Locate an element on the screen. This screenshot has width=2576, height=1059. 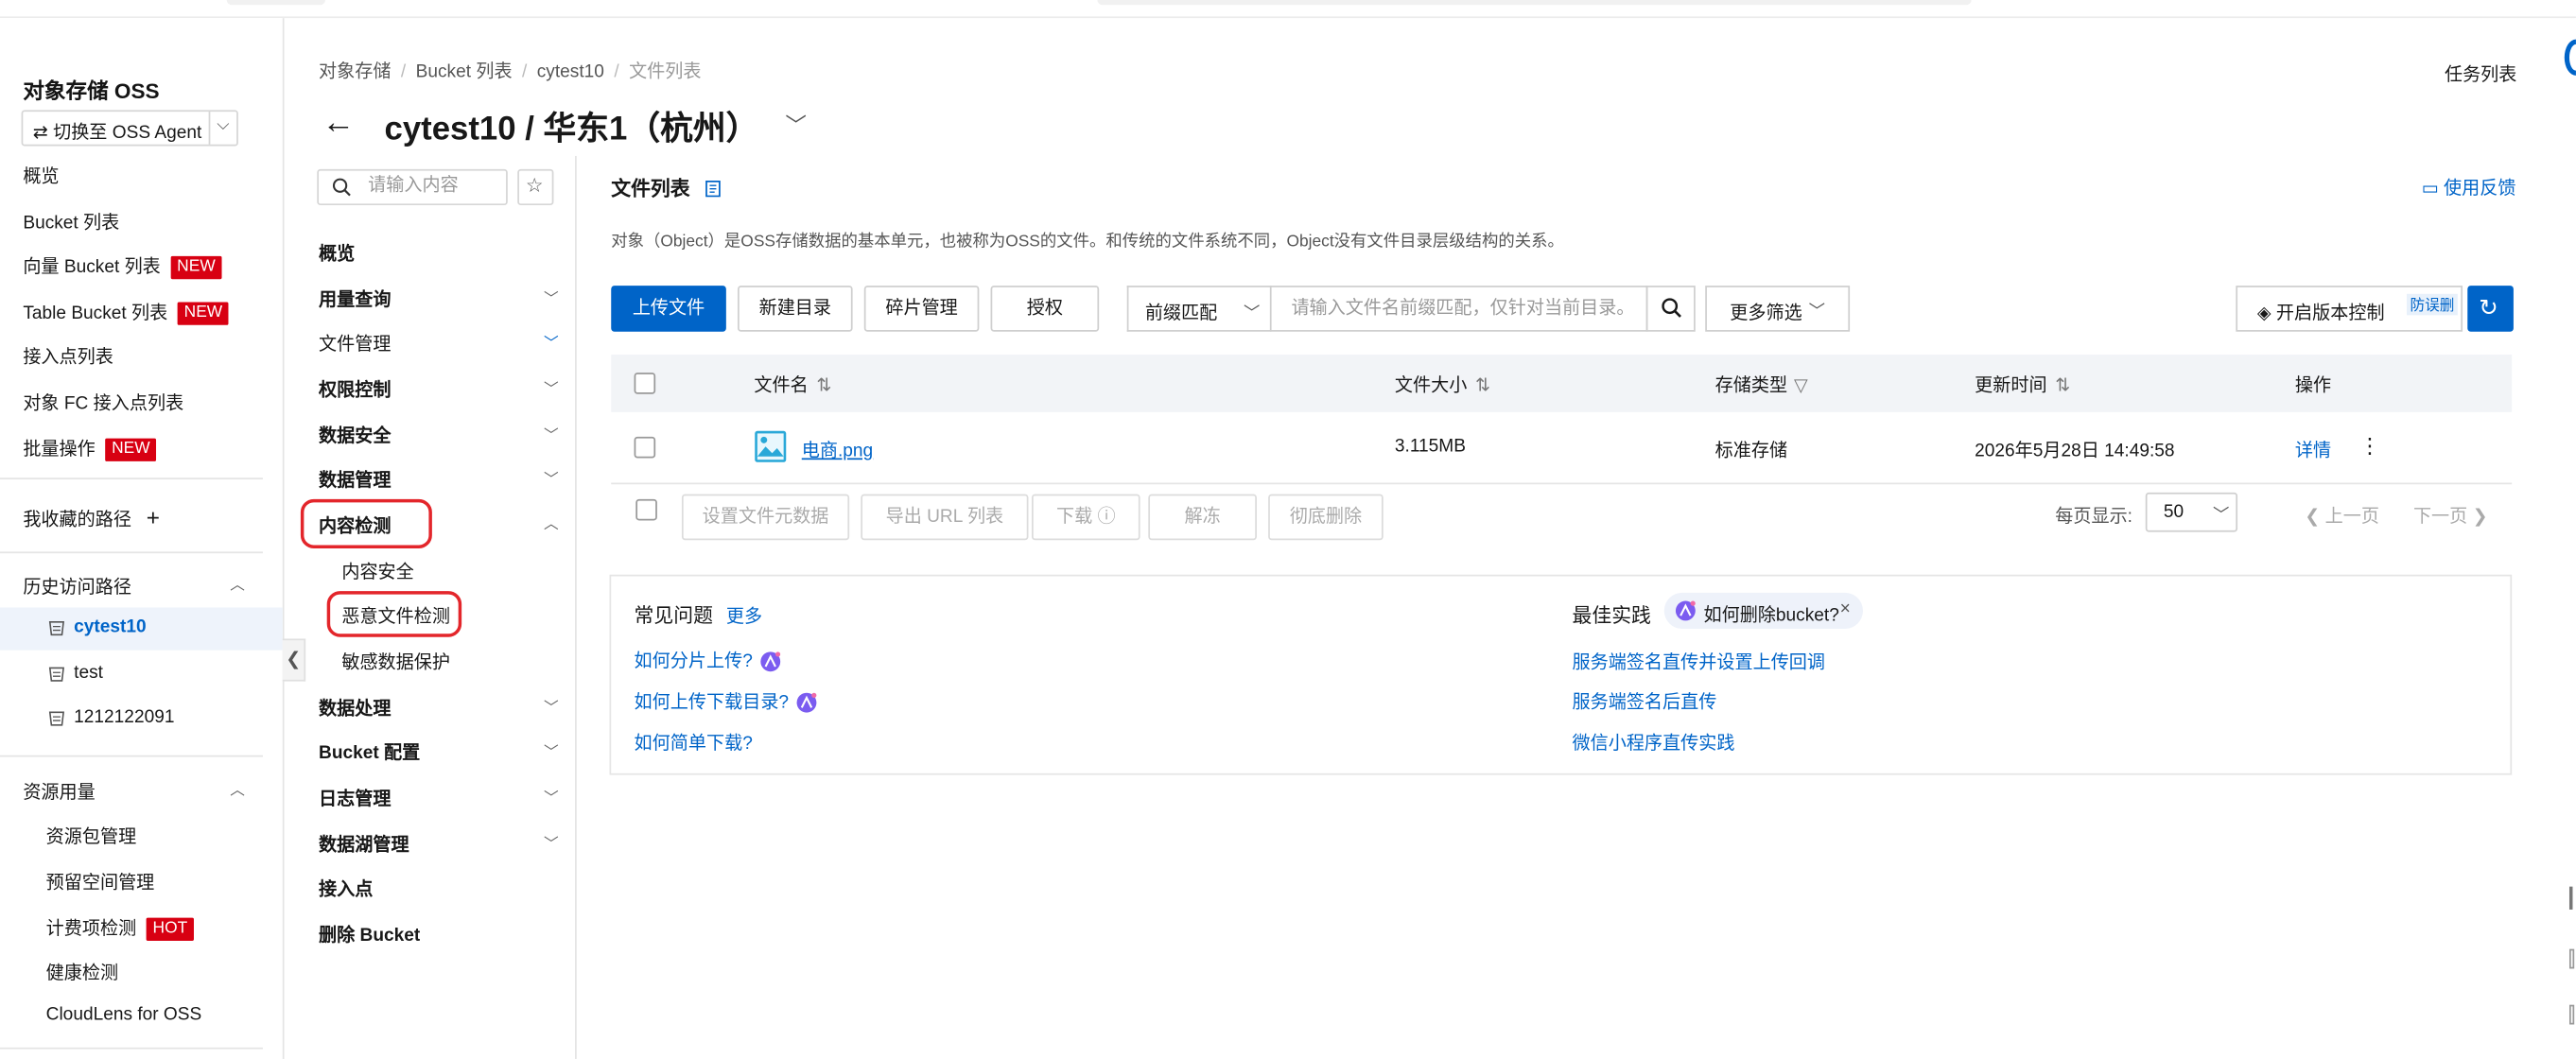
sidebar-item-access-points: 接入点列表 is located at coordinates (68, 356).